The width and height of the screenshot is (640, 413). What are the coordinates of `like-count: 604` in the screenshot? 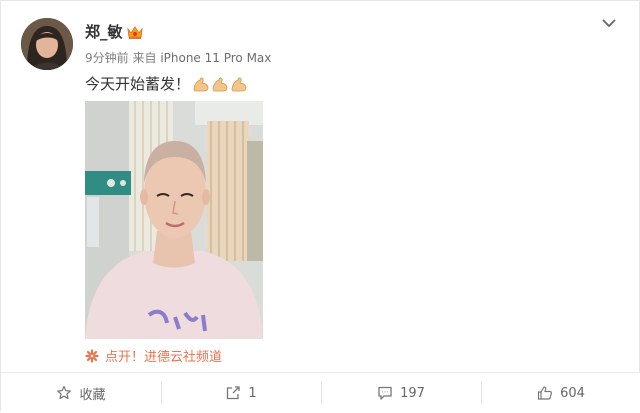 It's located at (572, 393).